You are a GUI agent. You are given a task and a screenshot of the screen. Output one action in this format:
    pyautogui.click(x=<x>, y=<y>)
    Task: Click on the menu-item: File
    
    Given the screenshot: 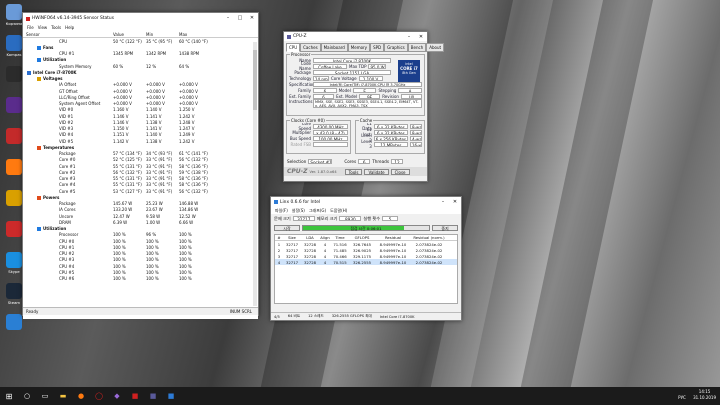 What is the action you would take?
    pyautogui.click(x=30, y=27)
    